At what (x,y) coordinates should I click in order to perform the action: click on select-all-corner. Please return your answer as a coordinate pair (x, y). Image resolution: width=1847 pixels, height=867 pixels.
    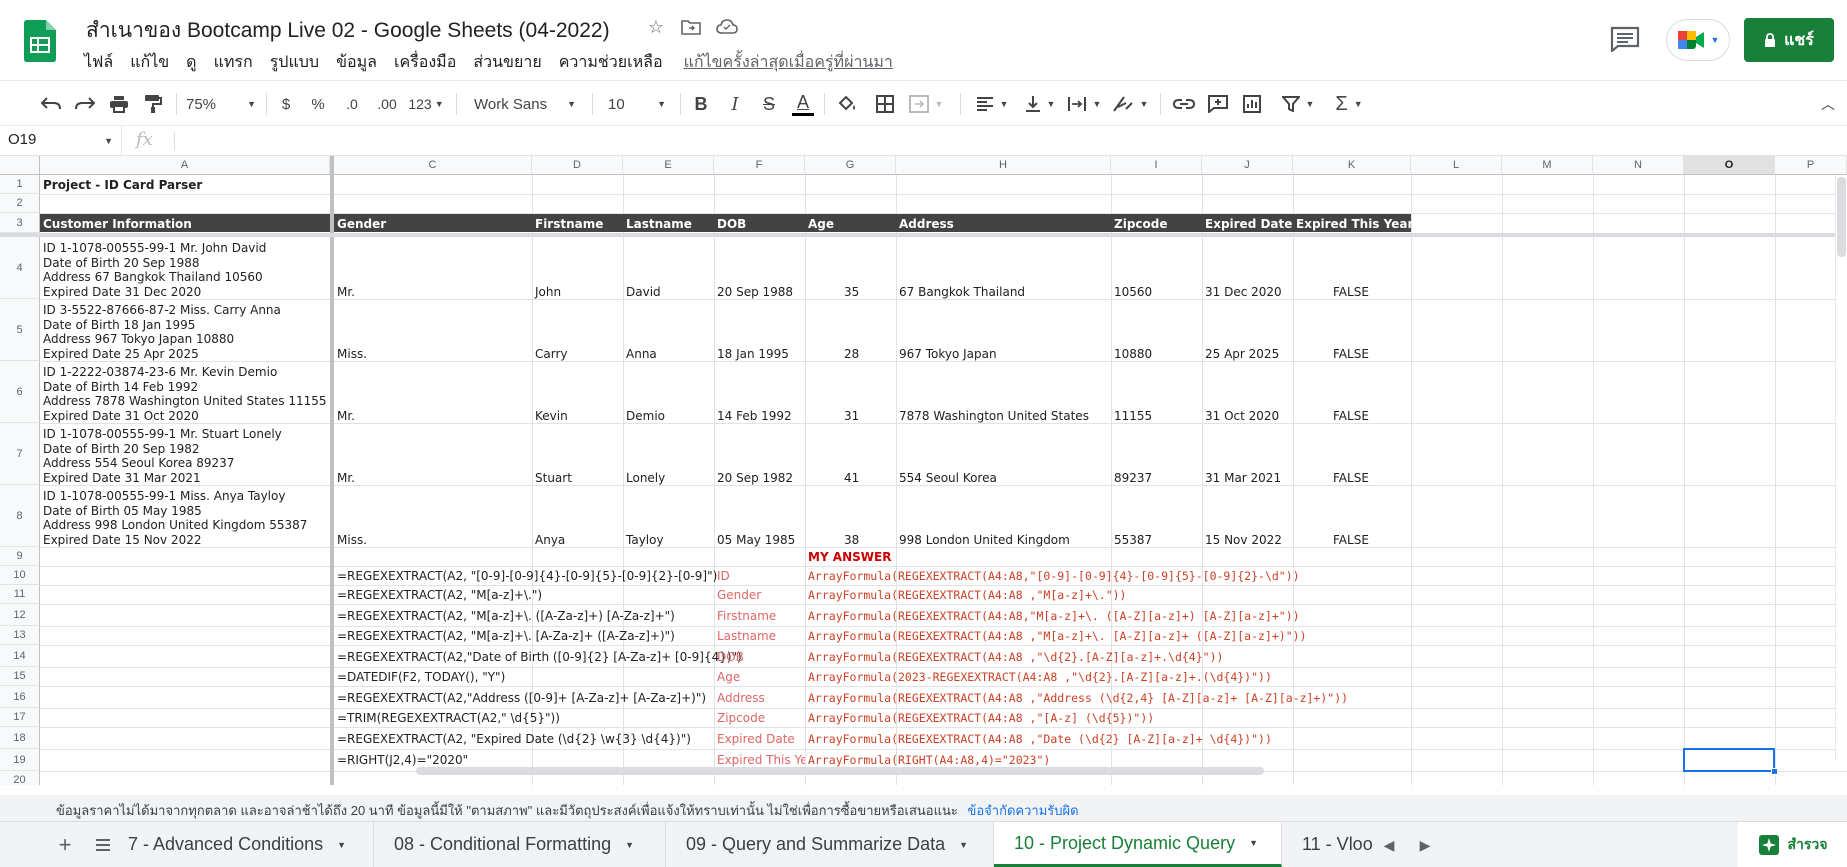
    Looking at the image, I should click on (20, 165).